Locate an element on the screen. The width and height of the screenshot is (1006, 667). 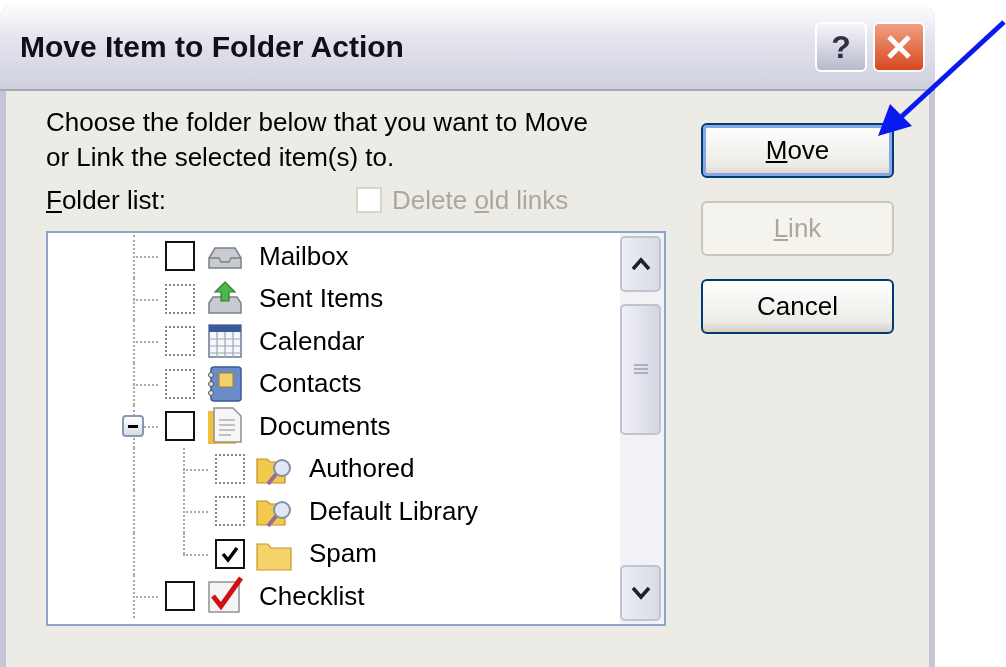
scrollbar is located at coordinates (642, 428).